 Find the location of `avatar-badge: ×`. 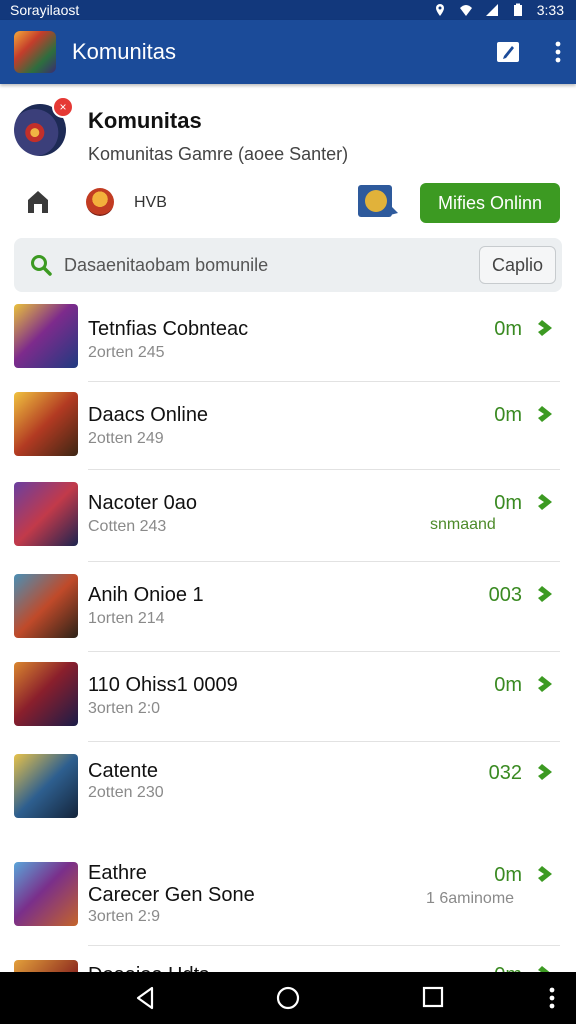

avatar-badge: × is located at coordinates (63, 107).